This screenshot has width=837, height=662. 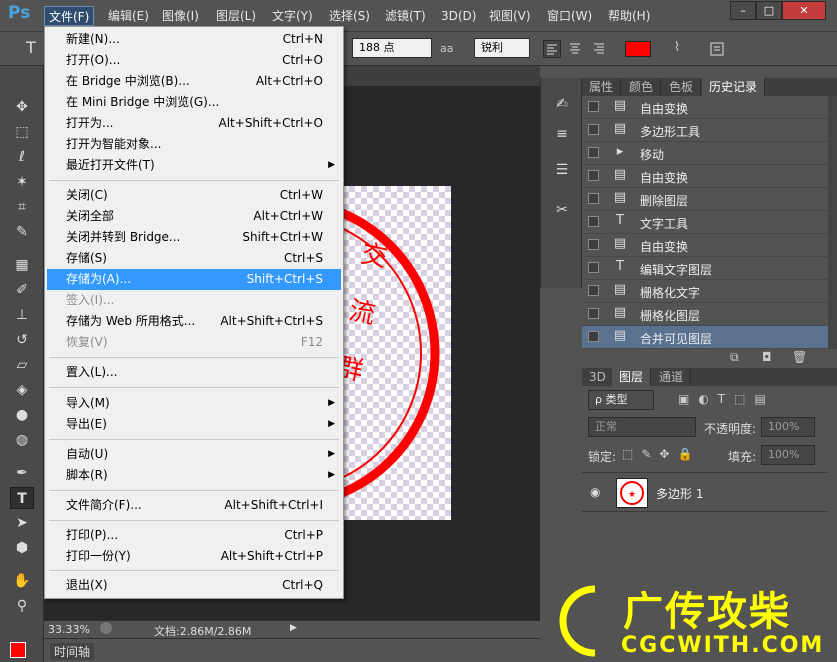 What do you see at coordinates (799, 357) in the screenshot?
I see `trash-icon: 🗑` at bounding box center [799, 357].